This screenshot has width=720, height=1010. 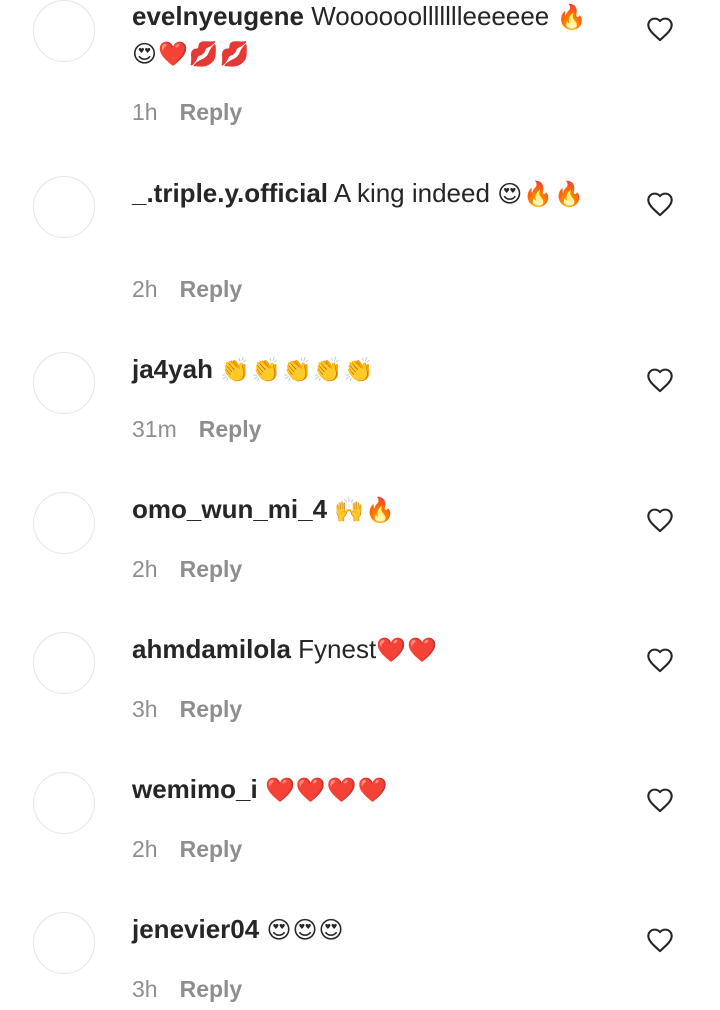 I want to click on comment-text: evelnyeugene Woooooollllllleeeeee 🔥😍❤️💋💋, so click(x=362, y=36).